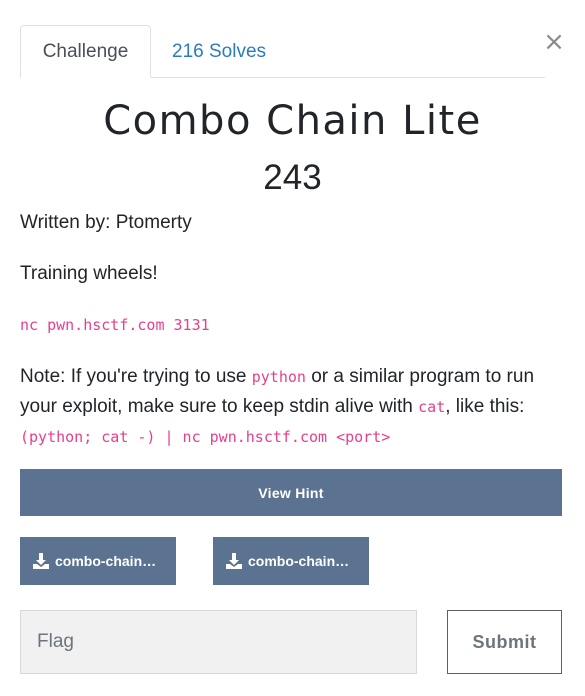 This screenshot has height=696, width=585. Describe the element at coordinates (106, 222) in the screenshot. I see `challenge-author: Written by: Ptomerty` at that location.